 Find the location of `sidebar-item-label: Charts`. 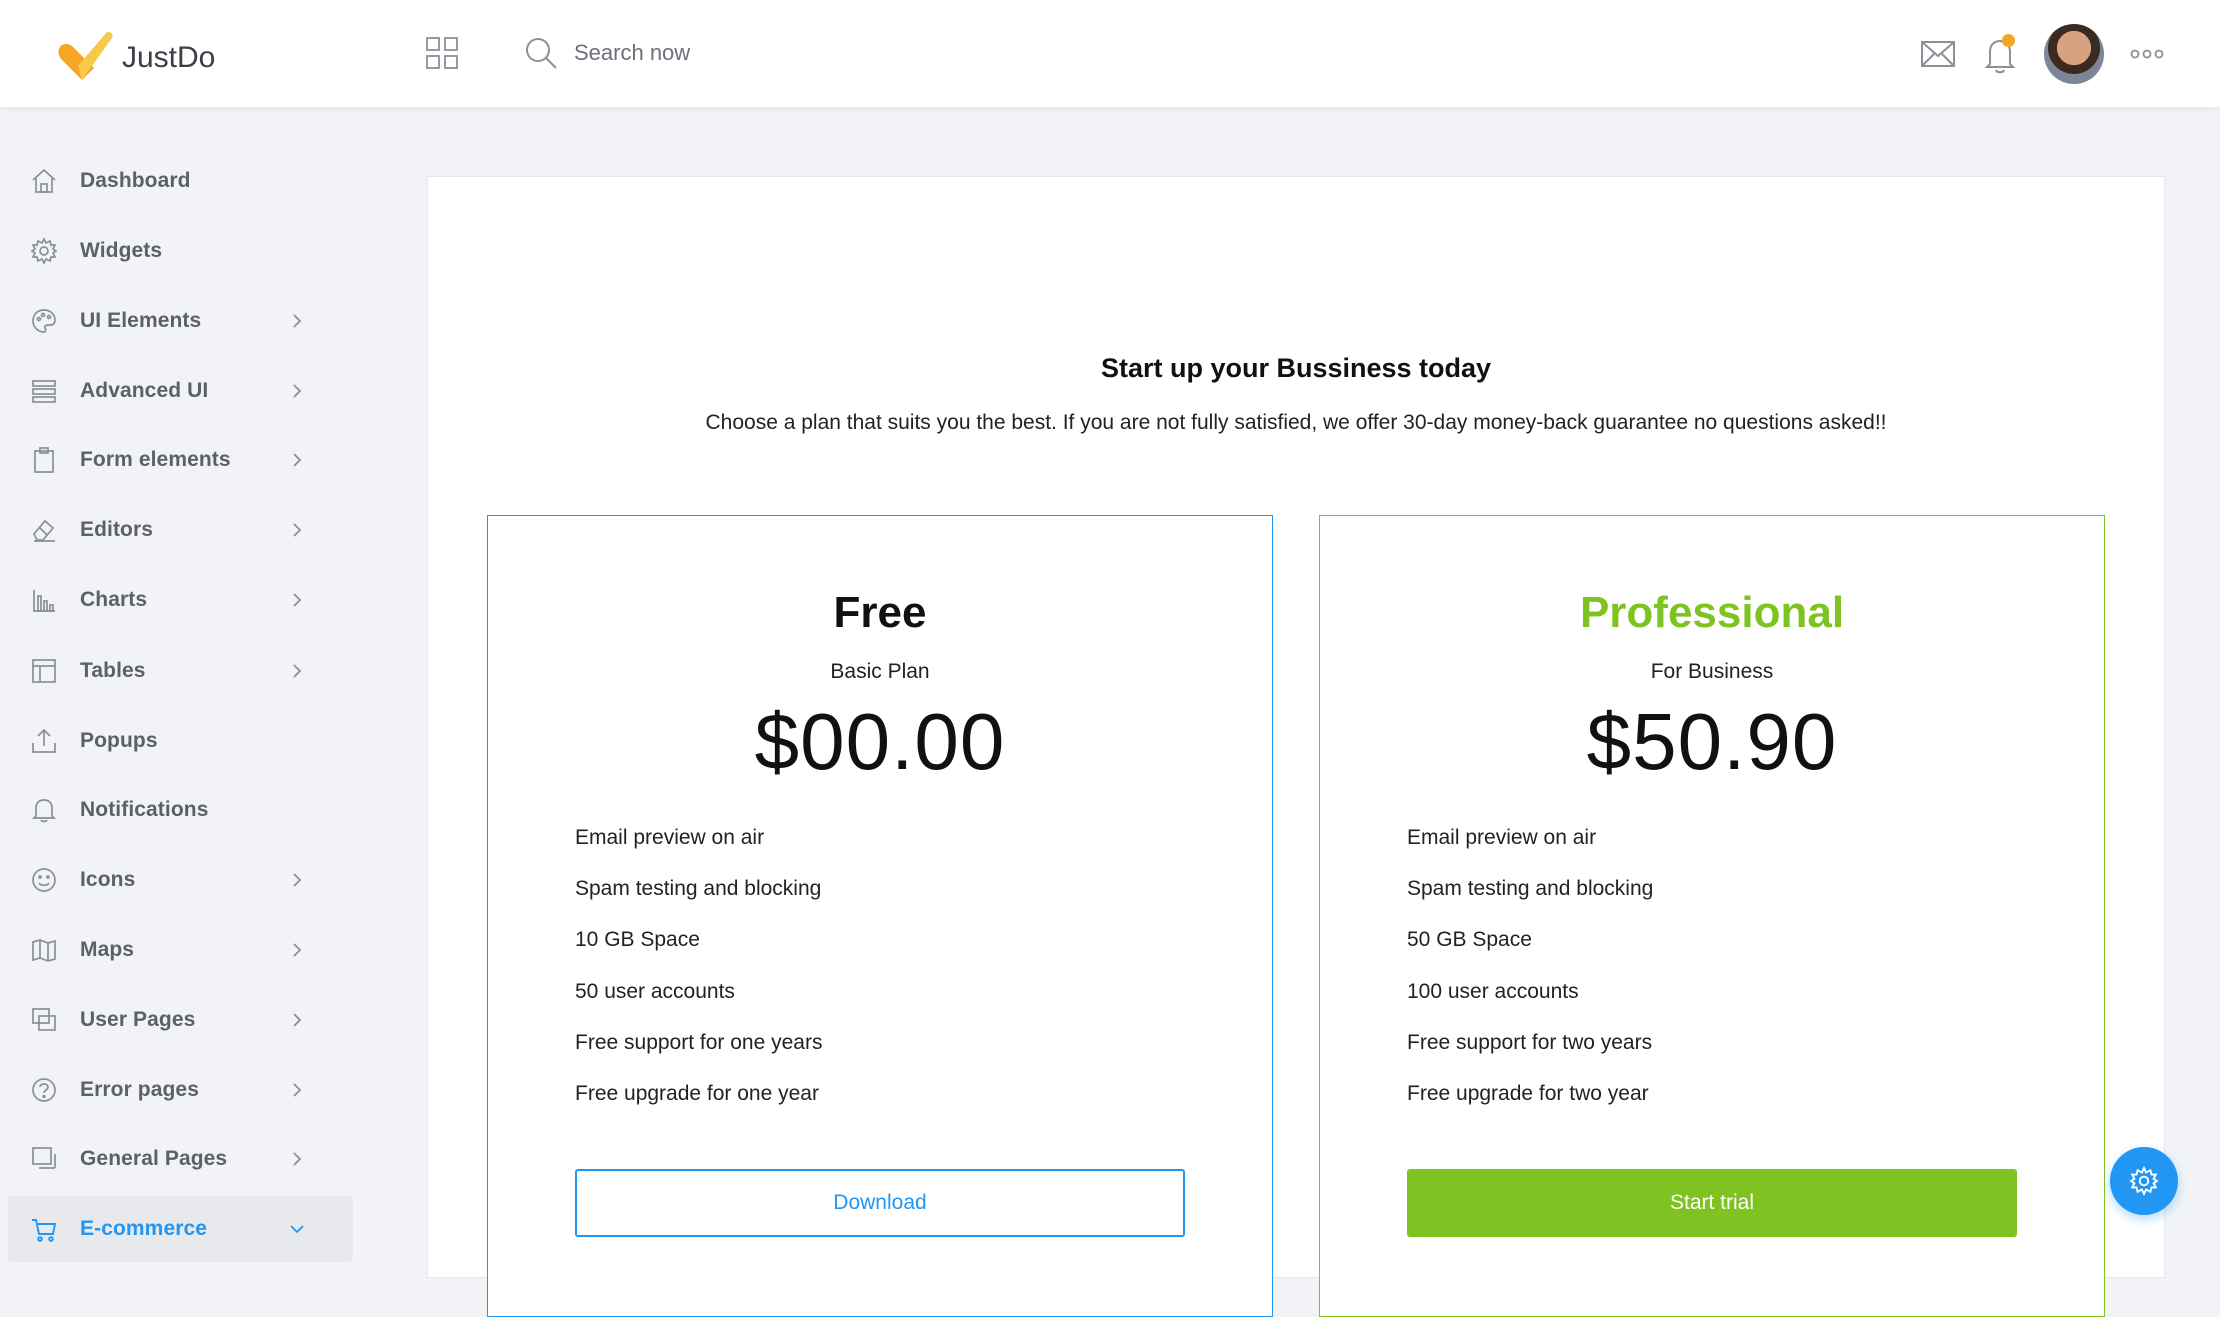

sidebar-item-label: Charts is located at coordinates (114, 599).